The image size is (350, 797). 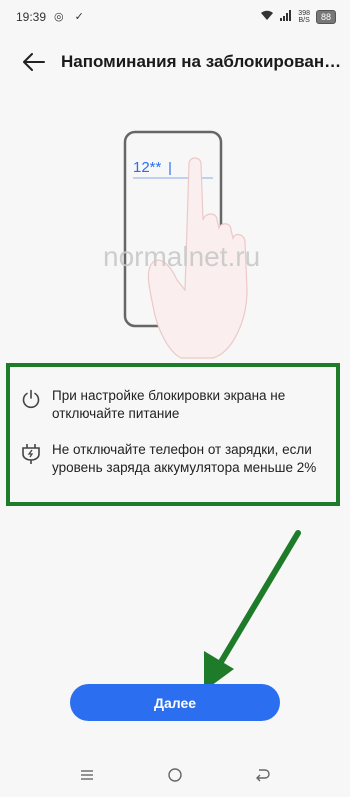 I want to click on arrow-left-icon, so click(x=34, y=62).